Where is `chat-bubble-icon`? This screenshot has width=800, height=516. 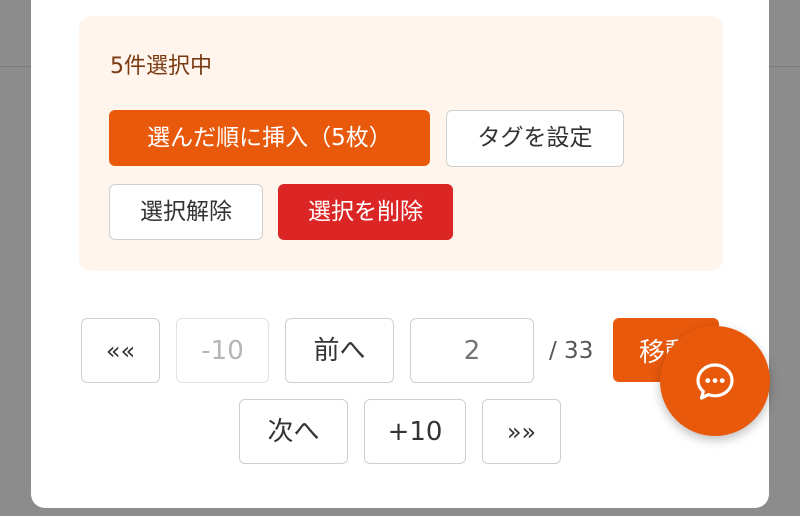 chat-bubble-icon is located at coordinates (715, 381).